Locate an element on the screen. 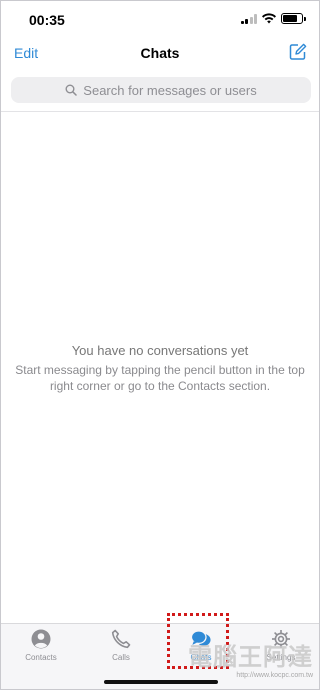 The height and width of the screenshot is (690, 320). search-input: Search for messages or users is located at coordinates (161, 90).